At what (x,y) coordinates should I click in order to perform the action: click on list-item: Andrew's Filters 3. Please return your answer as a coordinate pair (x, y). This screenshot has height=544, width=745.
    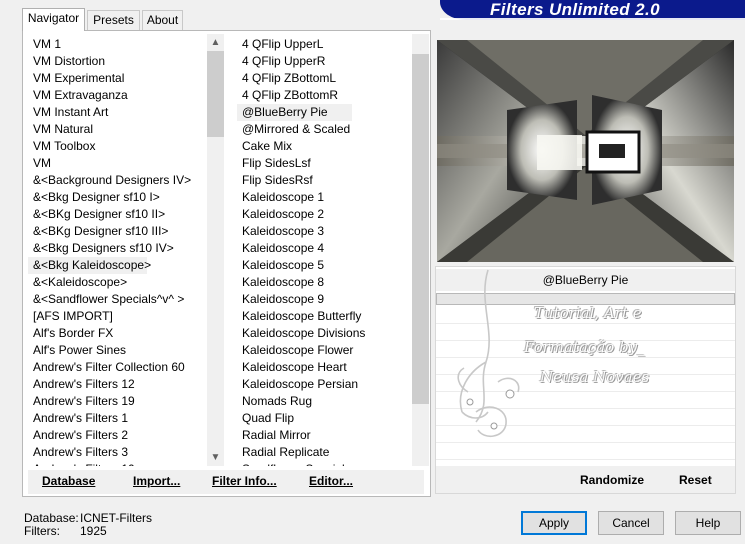
    Looking at the image, I should click on (117, 452).